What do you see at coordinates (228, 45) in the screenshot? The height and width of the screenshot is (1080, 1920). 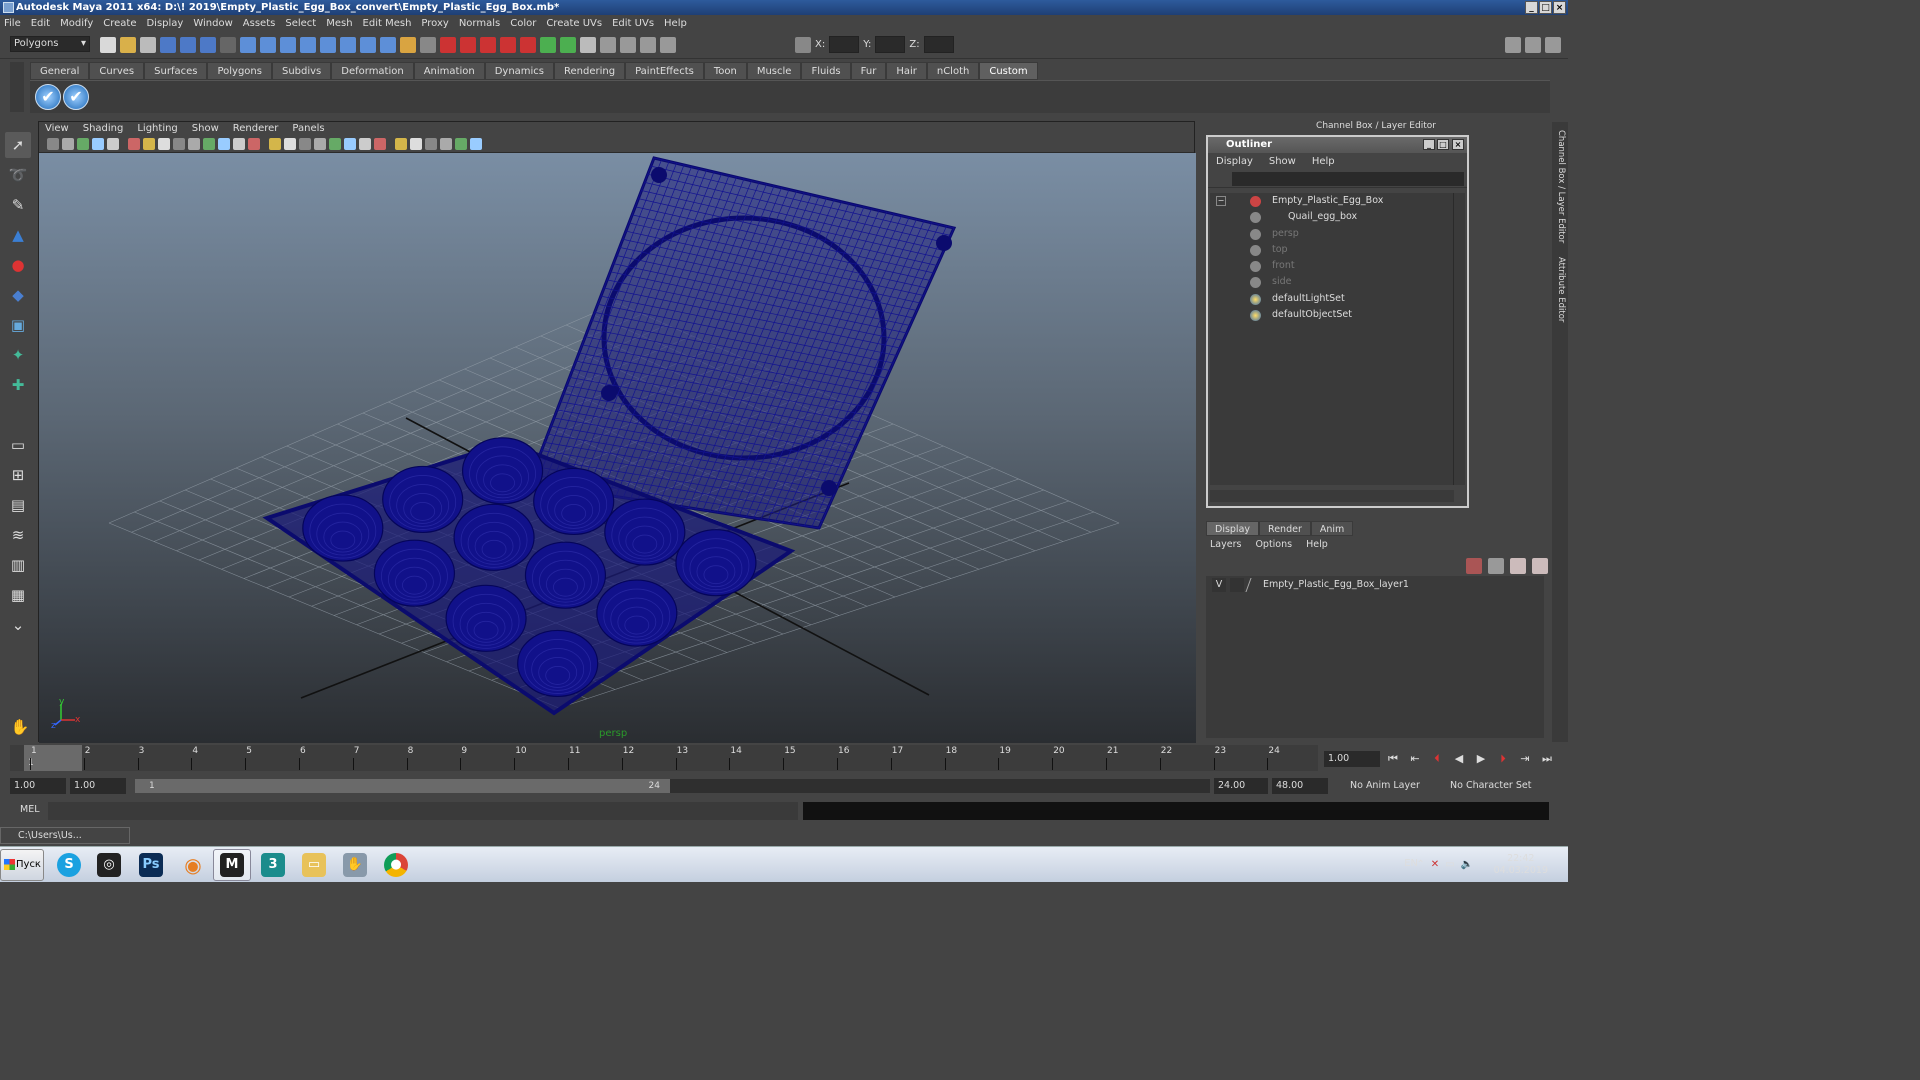 I see `selection-mask-icon` at bounding box center [228, 45].